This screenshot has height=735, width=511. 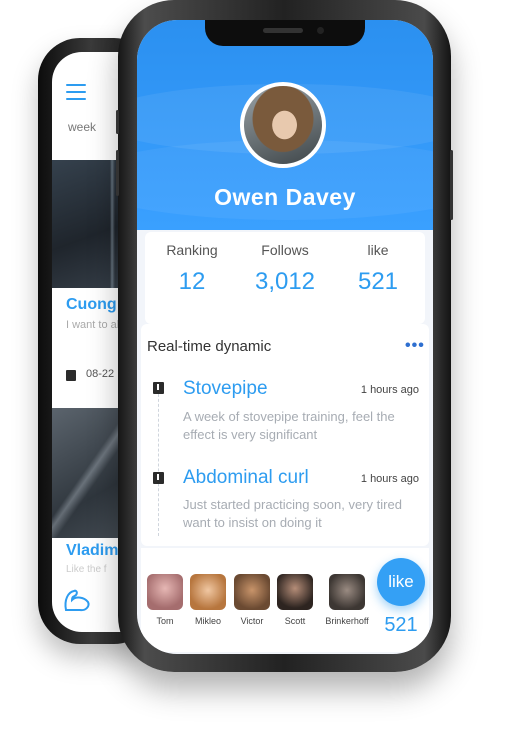 What do you see at coordinates (252, 621) in the screenshot?
I see `liker-name: Victor` at bounding box center [252, 621].